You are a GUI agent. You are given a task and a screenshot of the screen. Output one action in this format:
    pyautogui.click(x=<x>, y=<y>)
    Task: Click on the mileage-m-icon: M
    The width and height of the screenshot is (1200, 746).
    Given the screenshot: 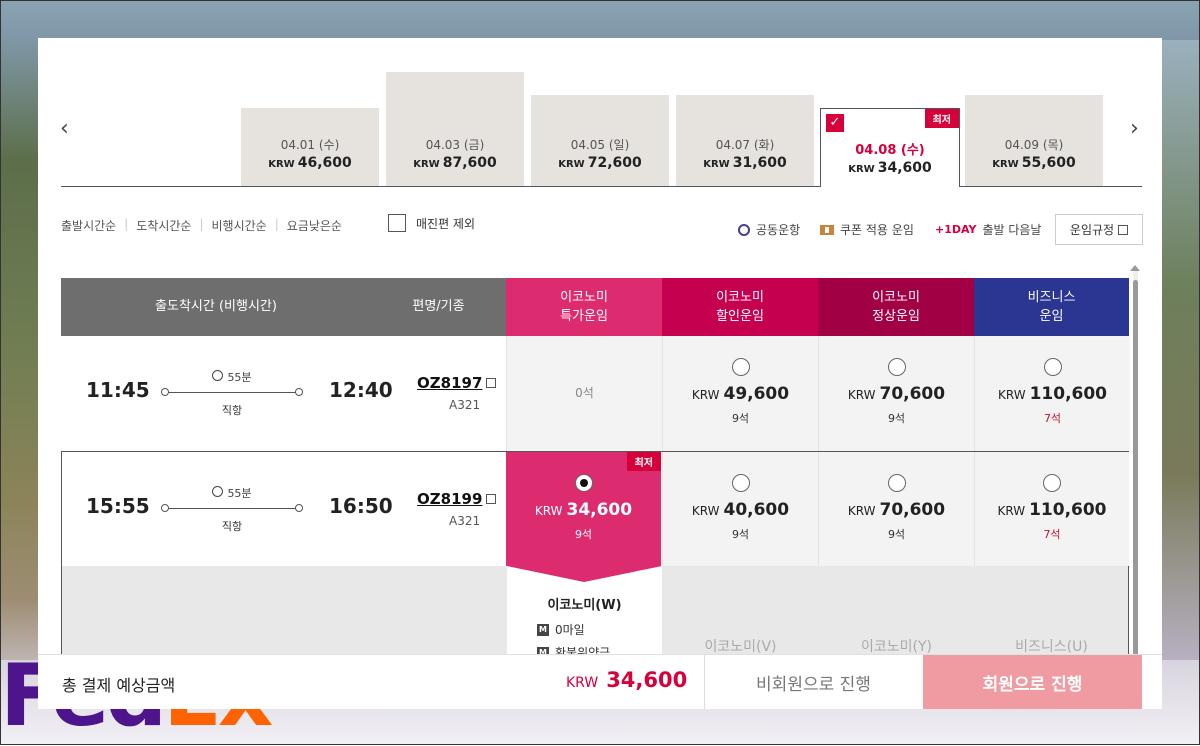 What is the action you would take?
    pyautogui.click(x=543, y=629)
    